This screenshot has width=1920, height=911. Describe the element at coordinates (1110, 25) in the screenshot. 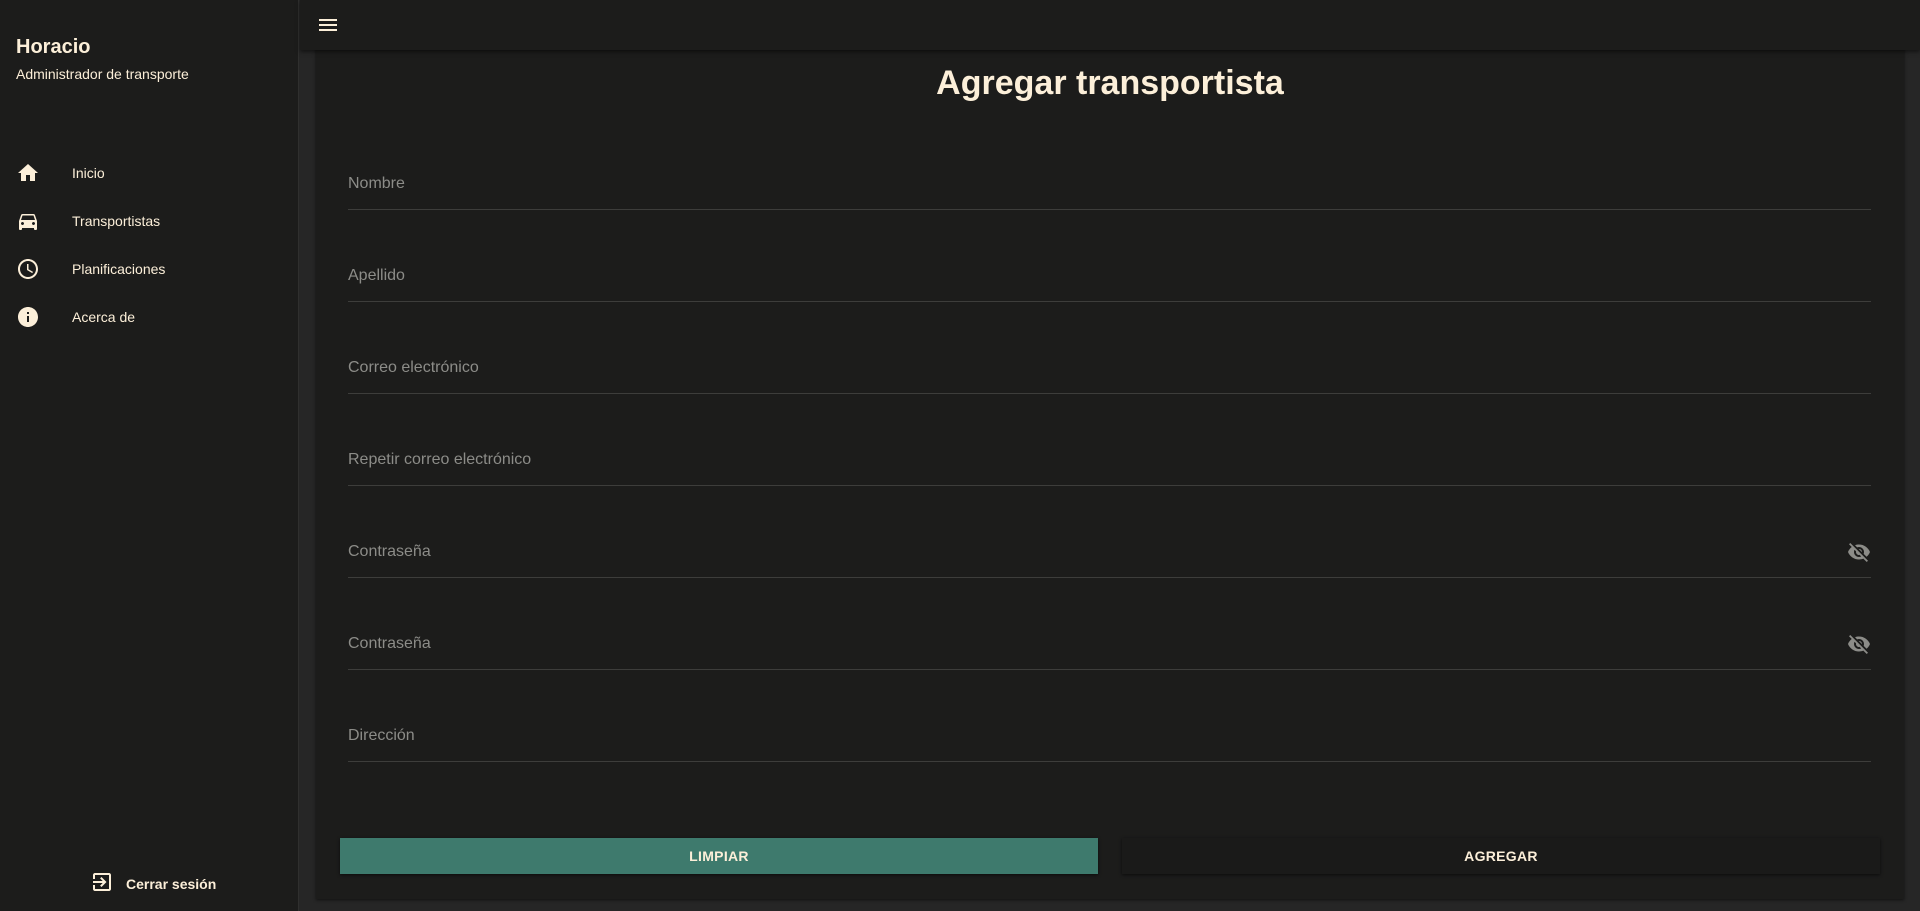

I see `top-app-bar` at that location.